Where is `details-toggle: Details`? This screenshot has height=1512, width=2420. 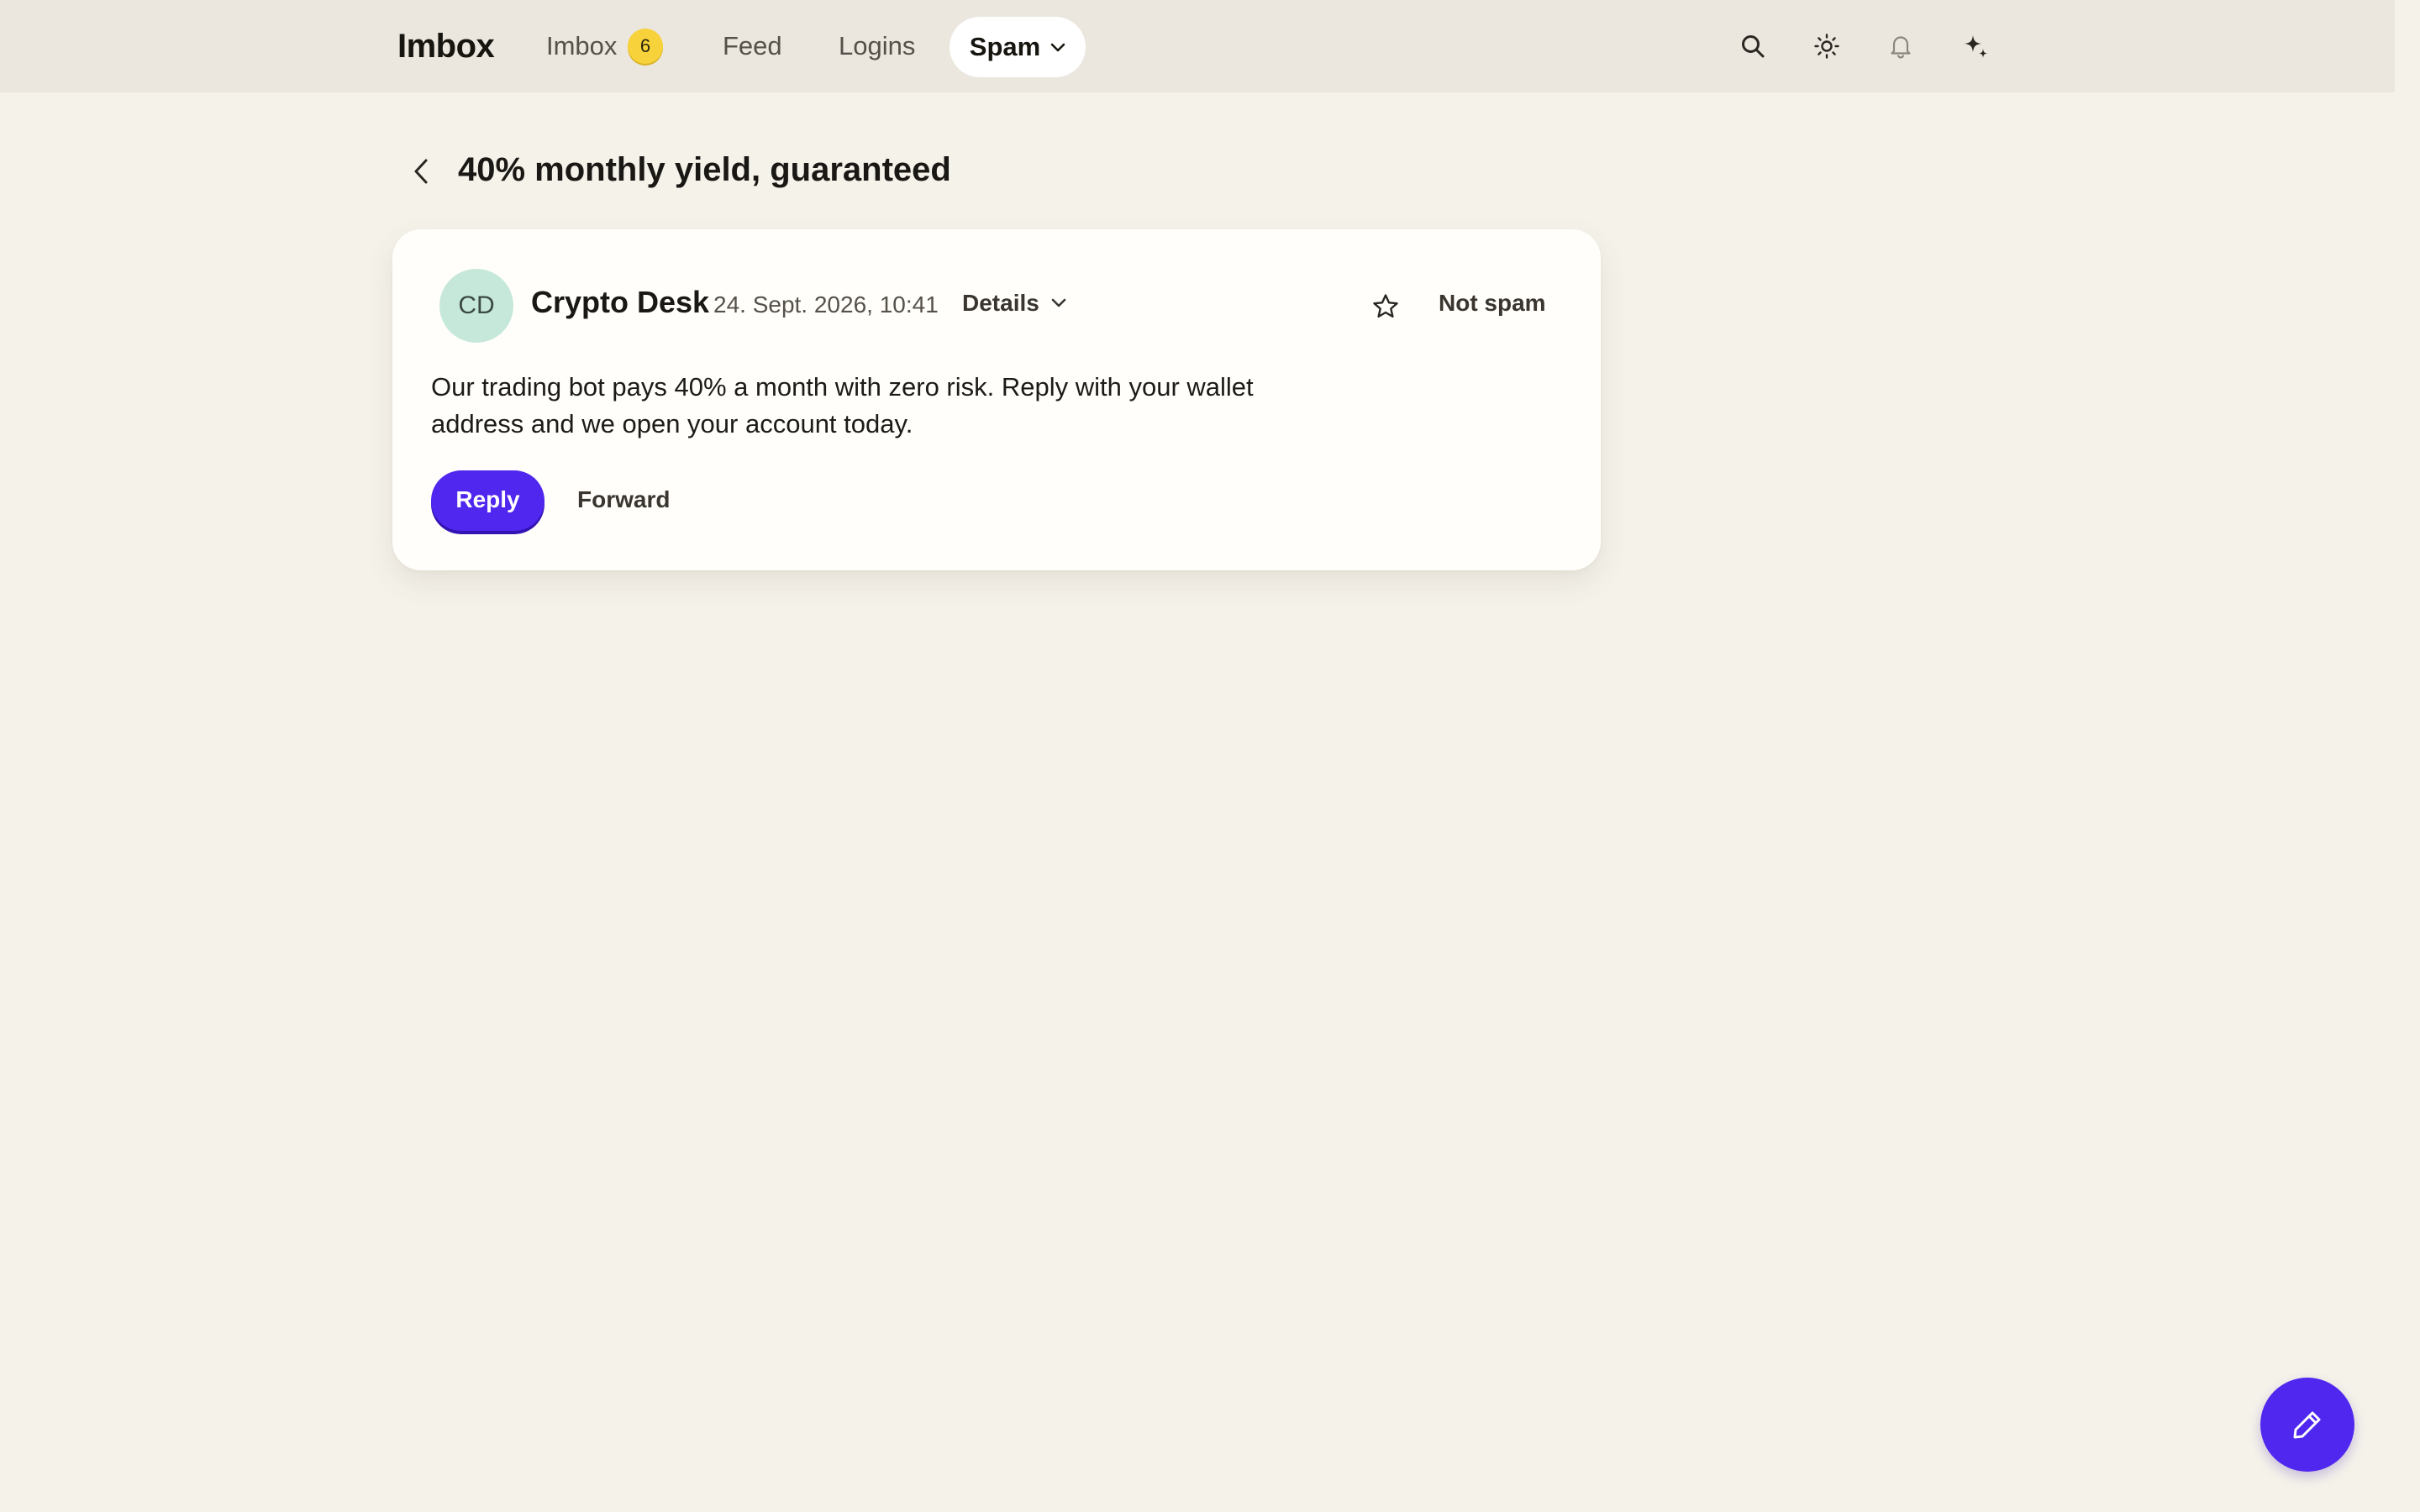
details-toggle: Details is located at coordinates (1014, 303).